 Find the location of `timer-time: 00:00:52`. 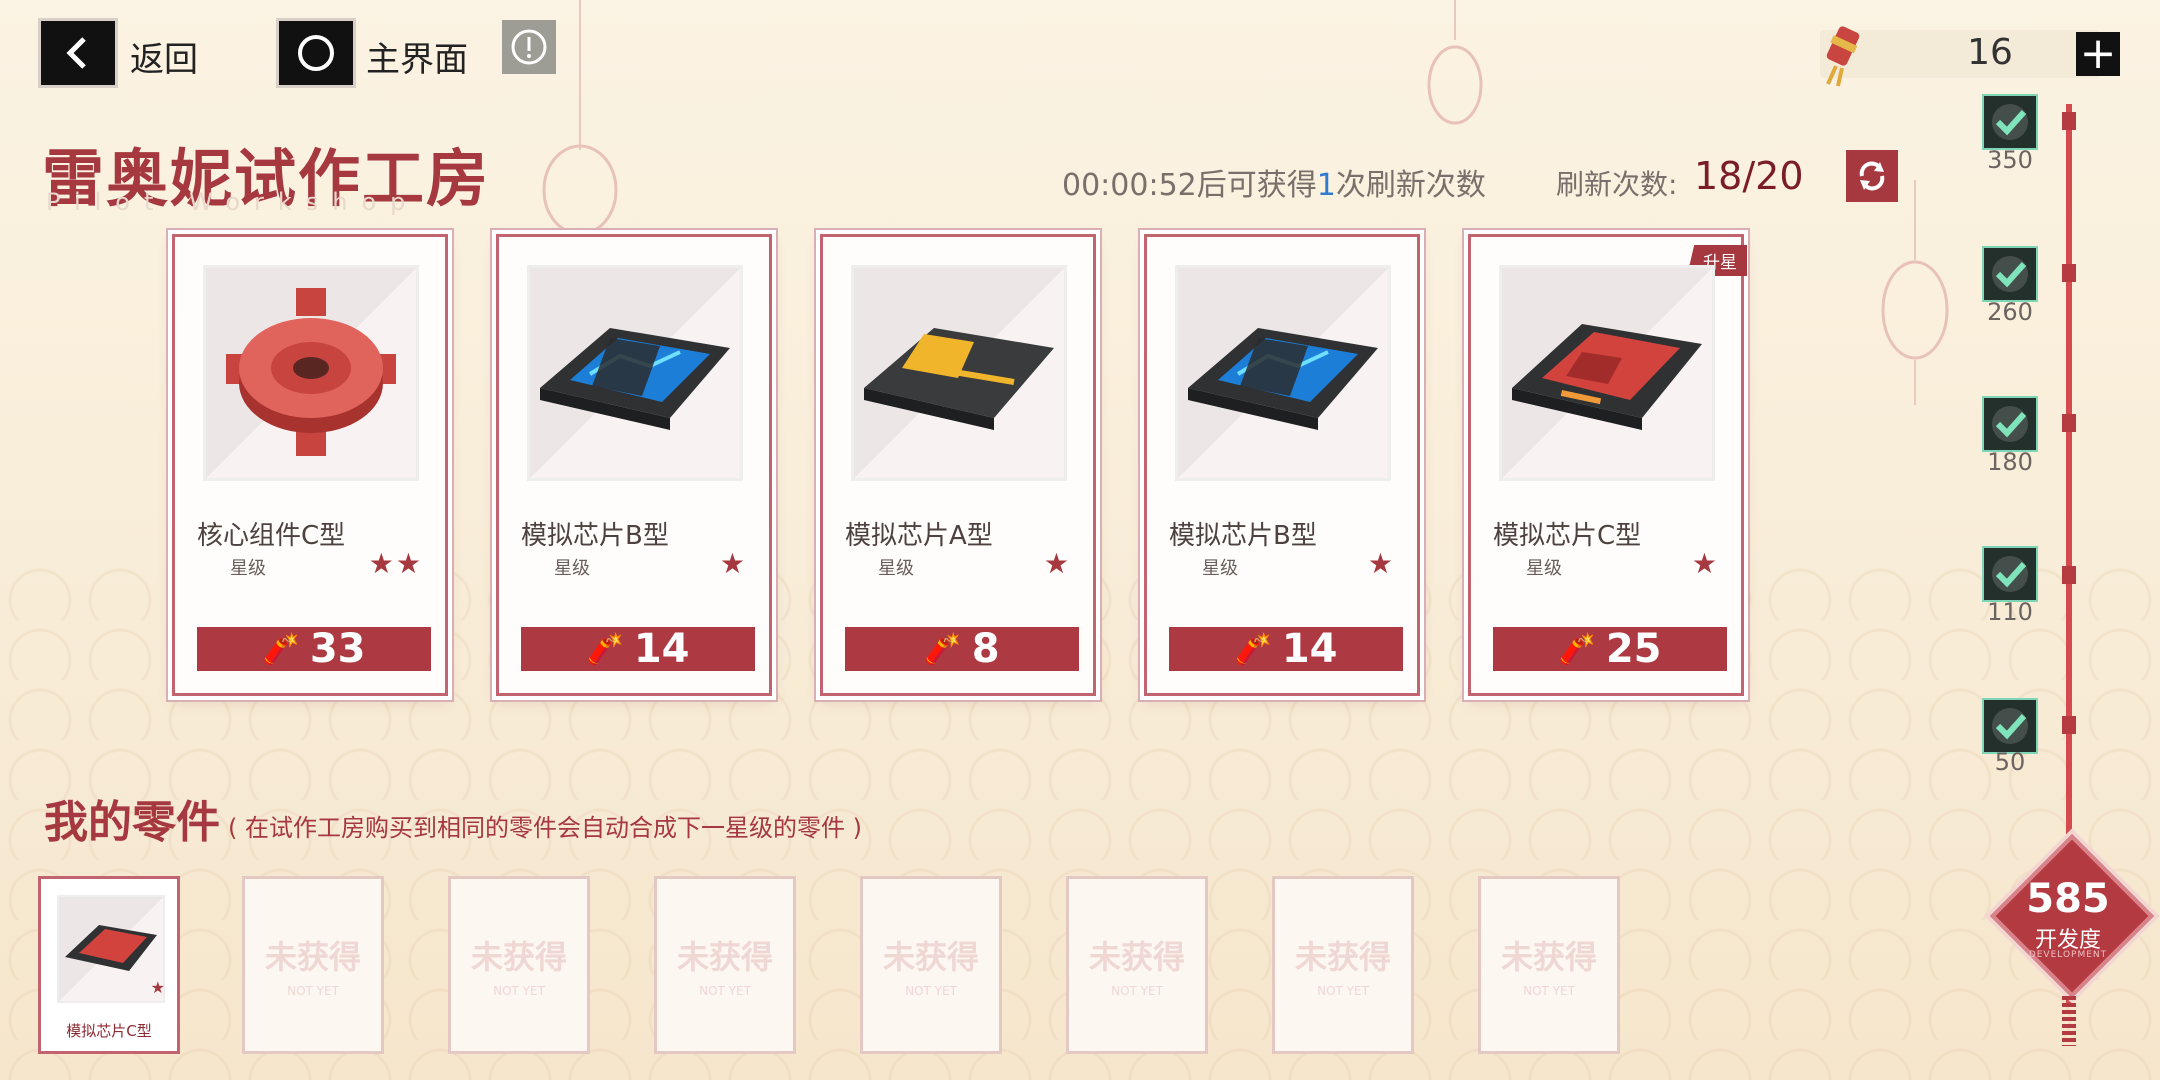

timer-time: 00:00:52 is located at coordinates (1129, 185).